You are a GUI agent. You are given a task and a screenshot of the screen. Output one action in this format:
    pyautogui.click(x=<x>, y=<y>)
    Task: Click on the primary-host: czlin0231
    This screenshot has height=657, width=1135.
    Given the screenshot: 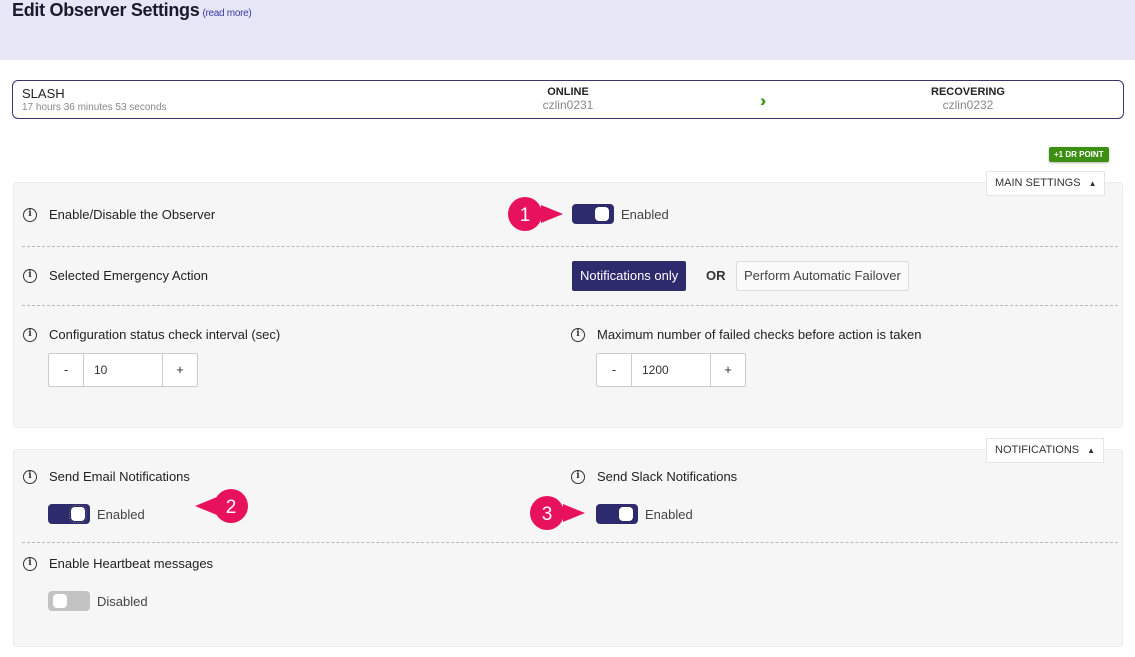 What is the action you would take?
    pyautogui.click(x=568, y=105)
    